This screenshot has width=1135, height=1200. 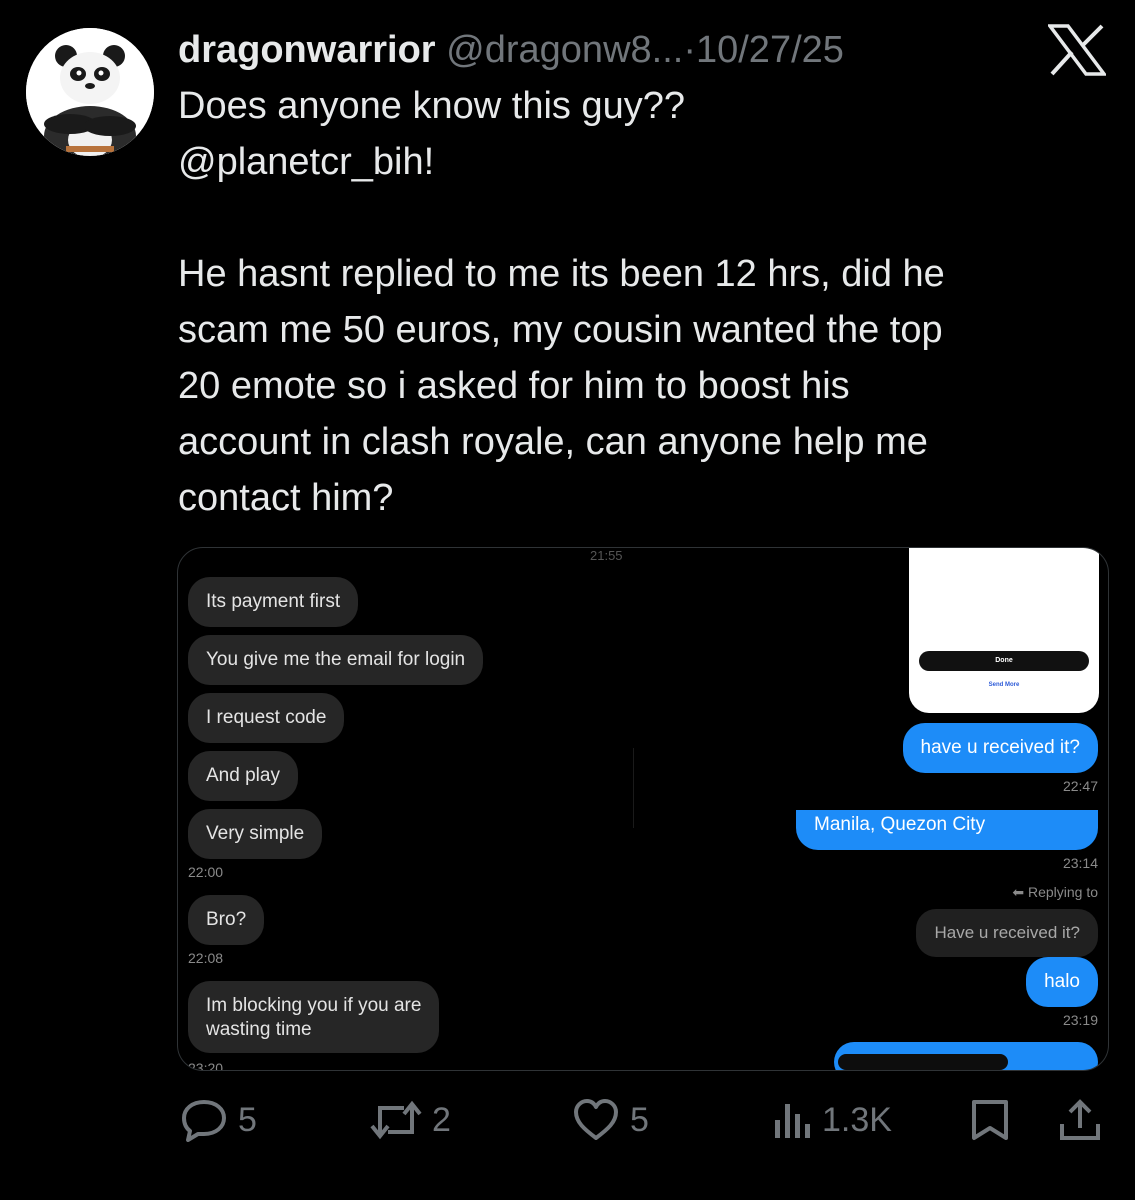 I want to click on incoming-message: Bro?, so click(x=226, y=920).